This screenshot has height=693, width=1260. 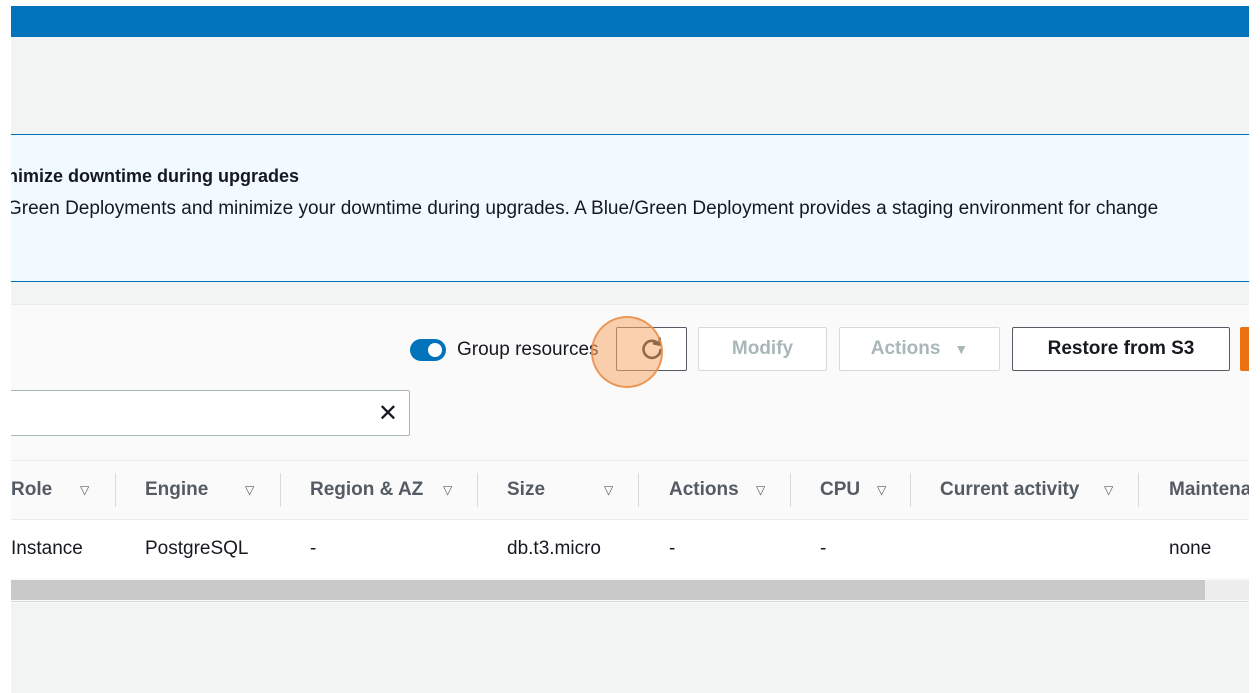 I want to click on modify-button: Modify, so click(x=762, y=349).